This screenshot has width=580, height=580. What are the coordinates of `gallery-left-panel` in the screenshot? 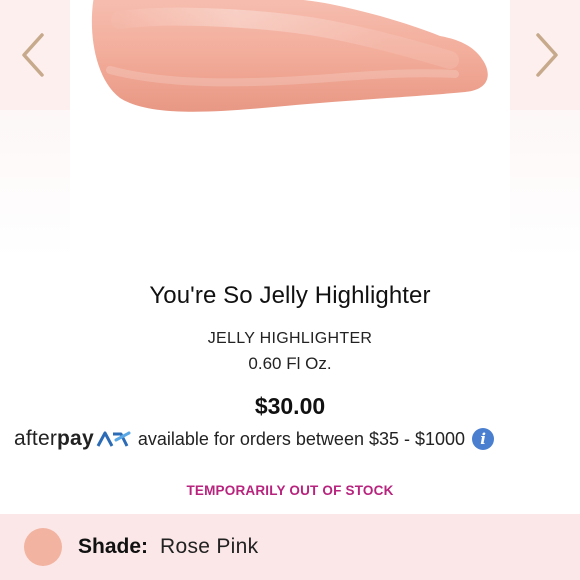 It's located at (35, 129).